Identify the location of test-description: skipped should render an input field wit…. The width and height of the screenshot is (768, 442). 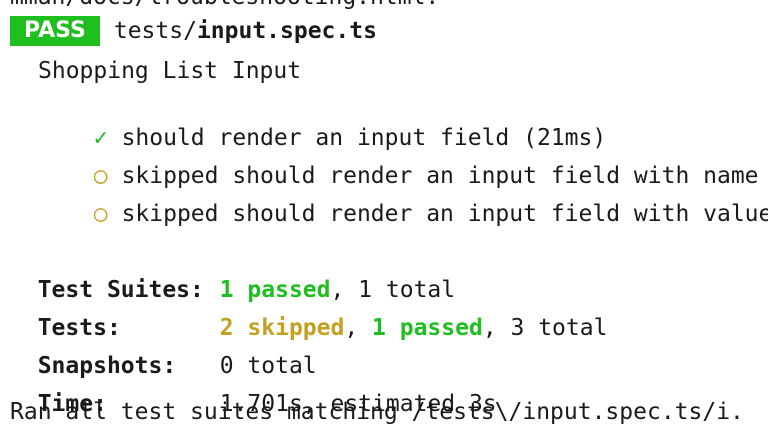
(444, 214).